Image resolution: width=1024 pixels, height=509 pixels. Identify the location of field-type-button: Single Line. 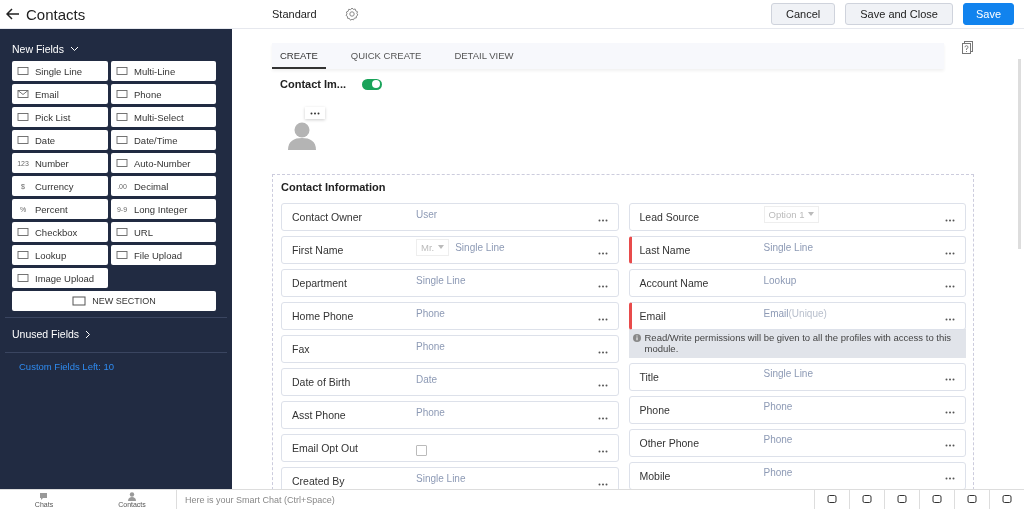
(60, 71).